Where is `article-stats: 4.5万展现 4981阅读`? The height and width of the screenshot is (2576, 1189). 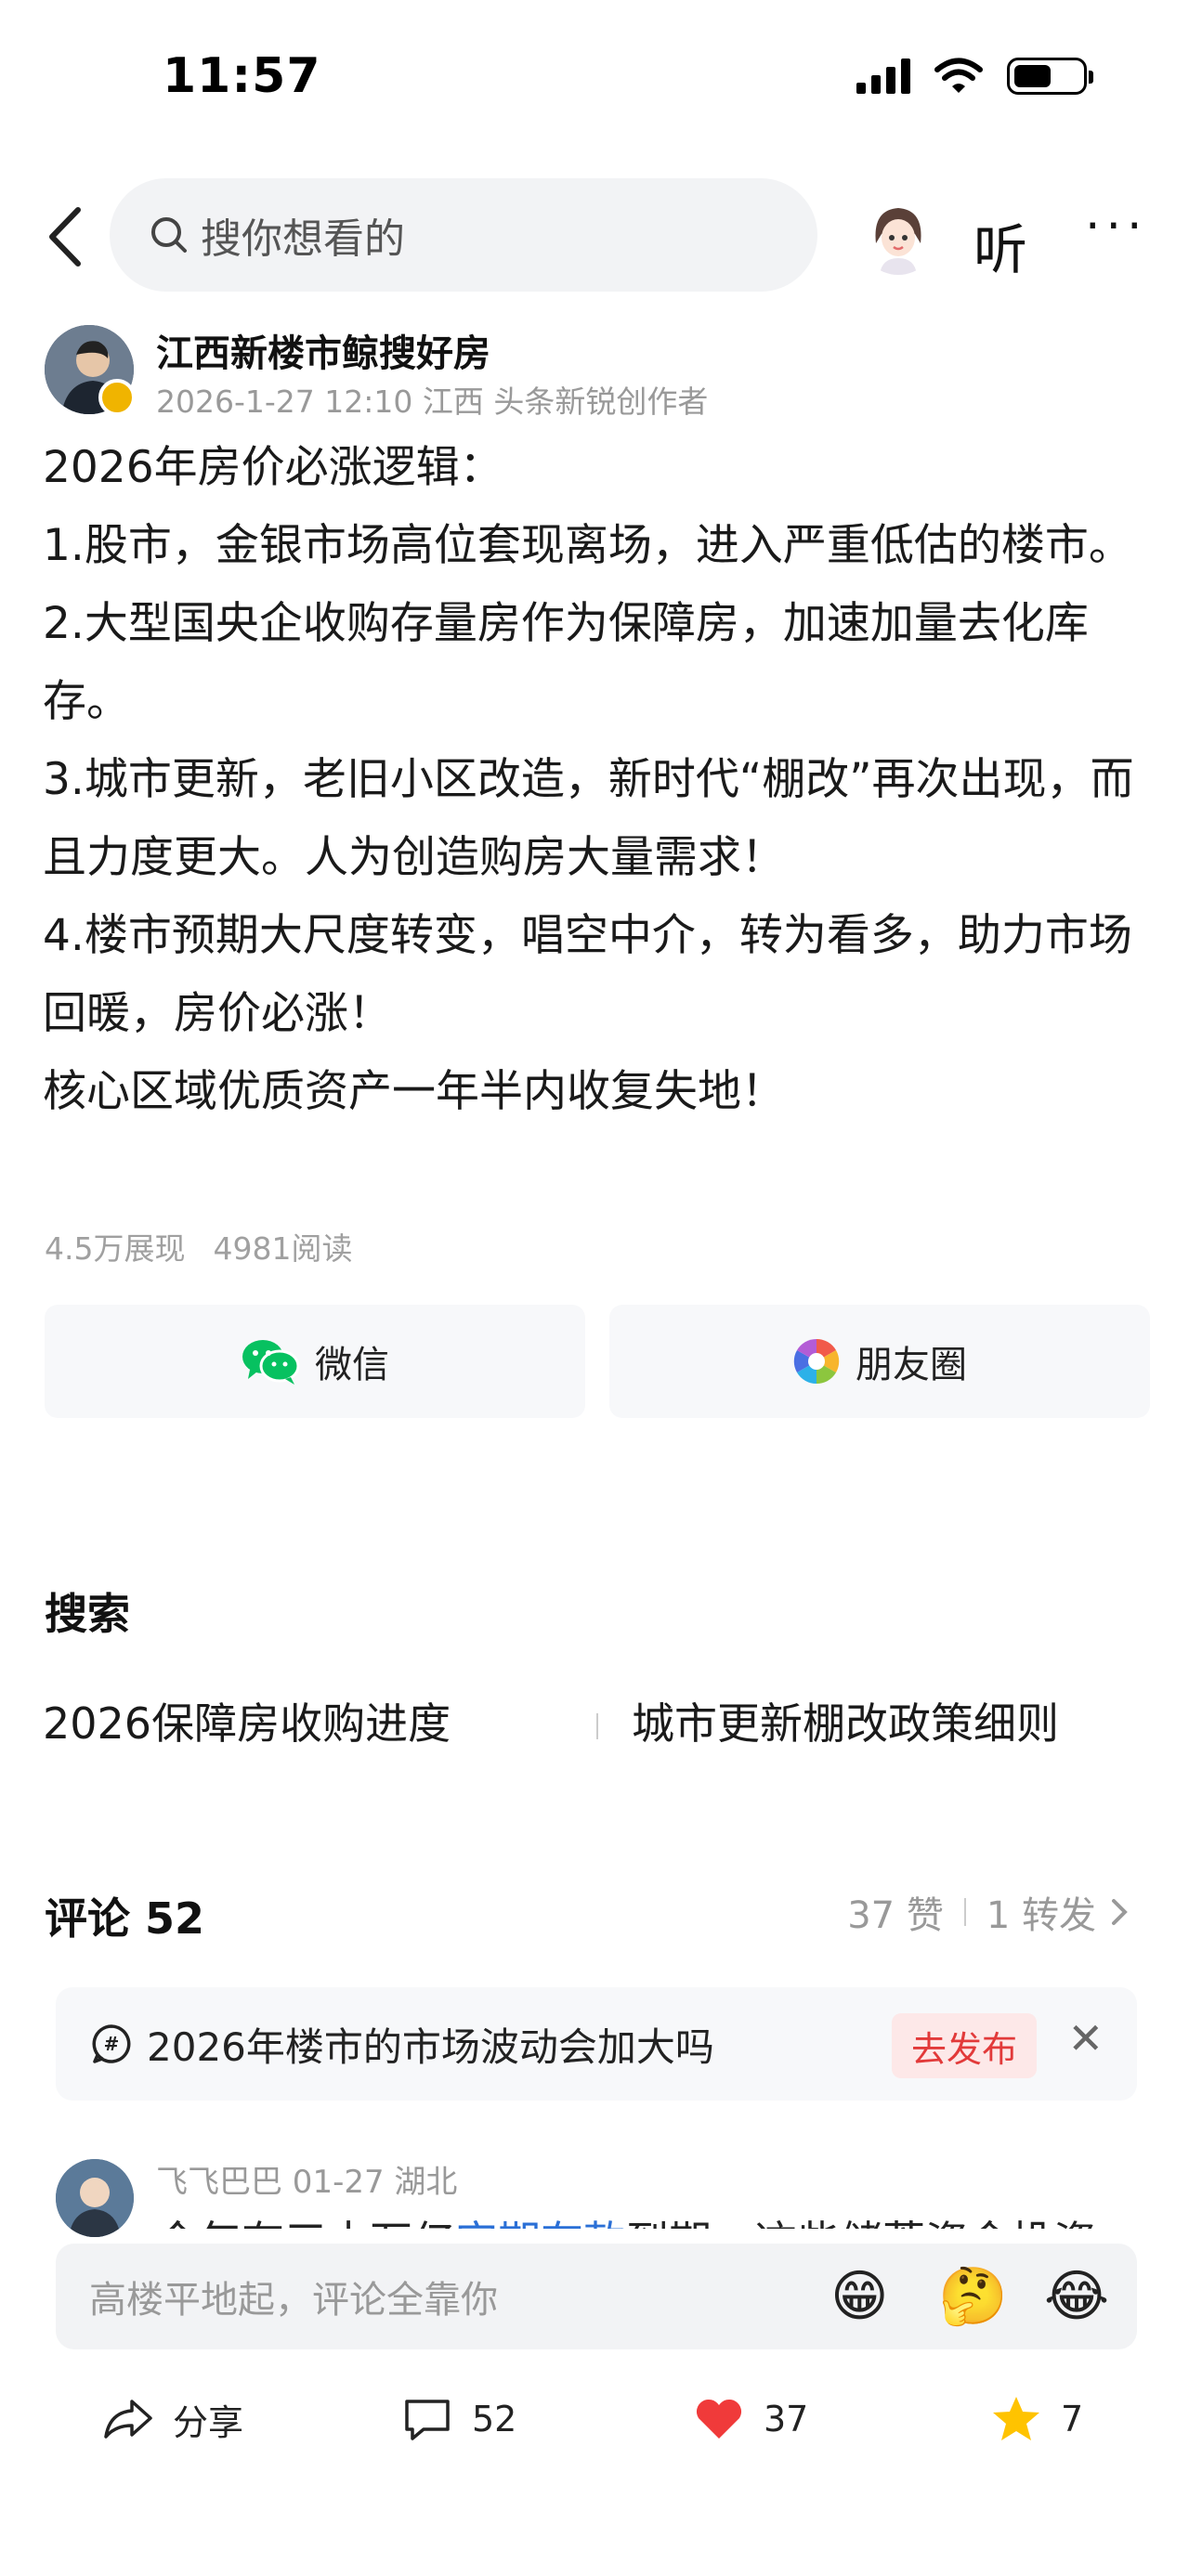
article-stats: 4.5万展现 4981阅读 is located at coordinates (198, 1246).